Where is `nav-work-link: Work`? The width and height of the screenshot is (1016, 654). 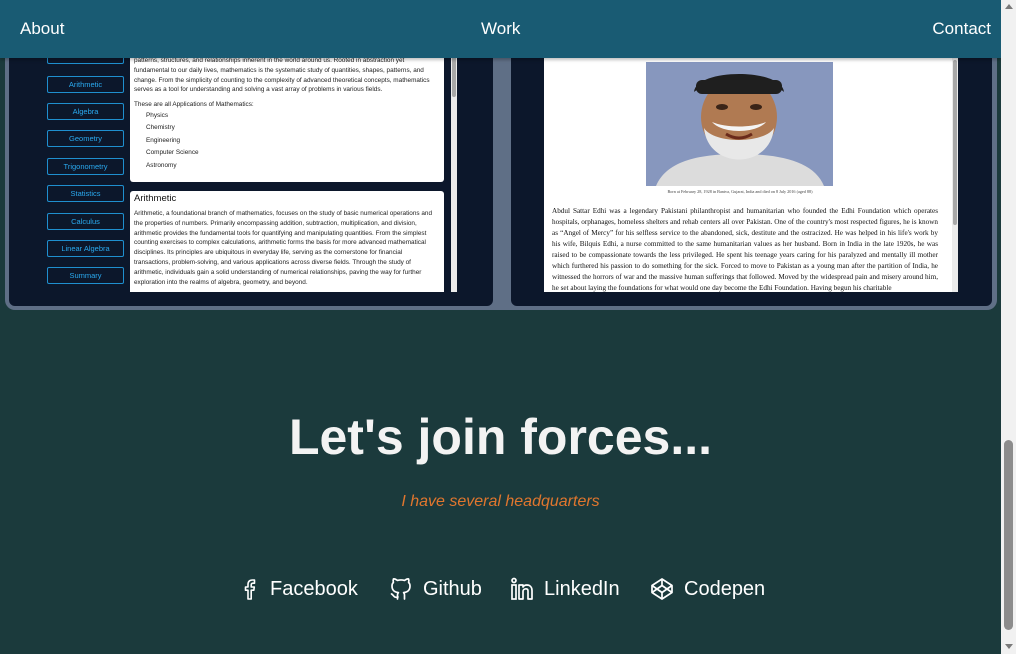 nav-work-link: Work is located at coordinates (500, 29).